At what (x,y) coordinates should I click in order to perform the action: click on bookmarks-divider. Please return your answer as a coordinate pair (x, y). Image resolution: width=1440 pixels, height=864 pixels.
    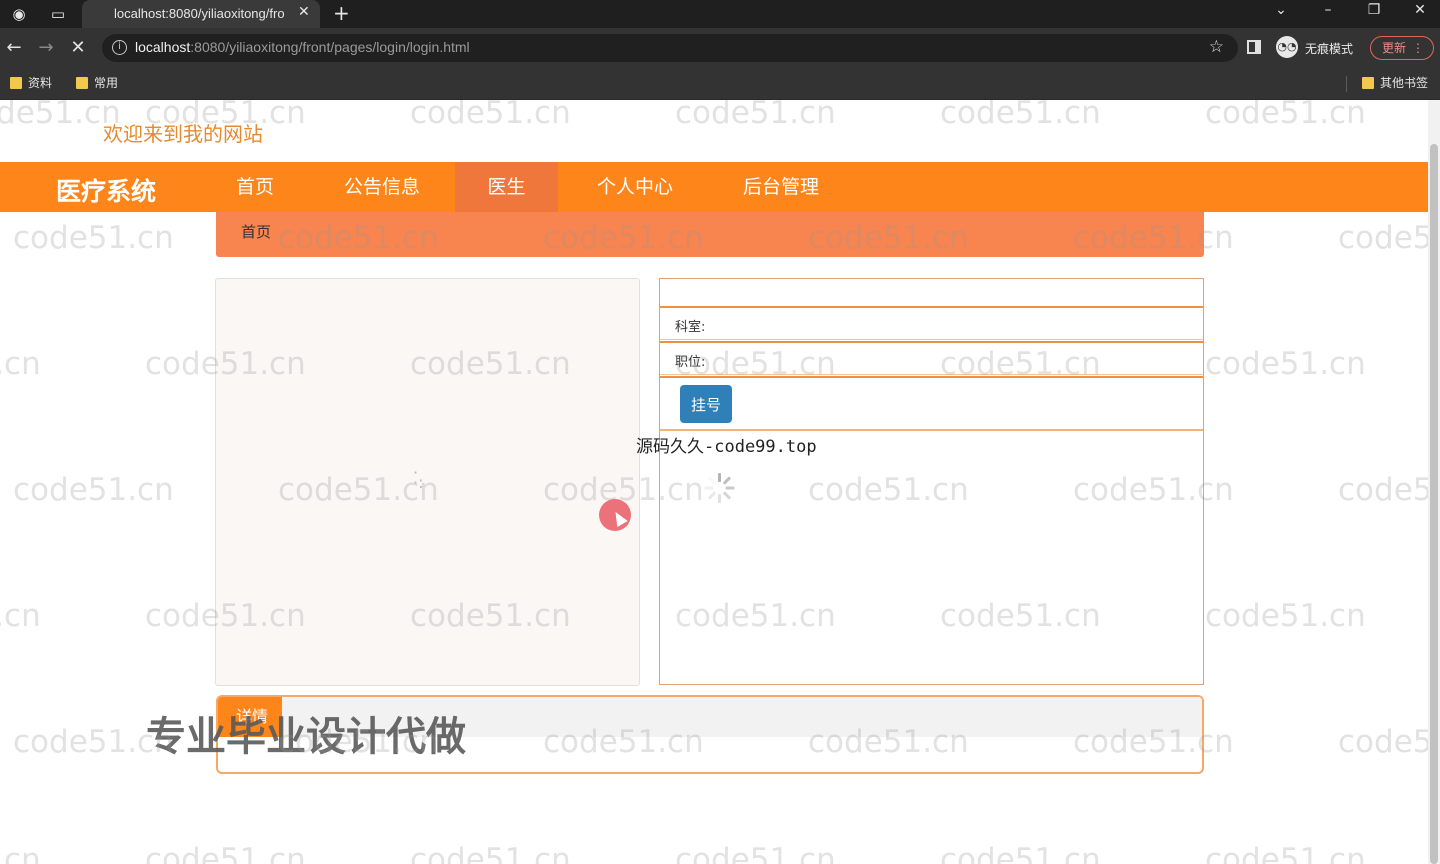
    Looking at the image, I should click on (1346, 84).